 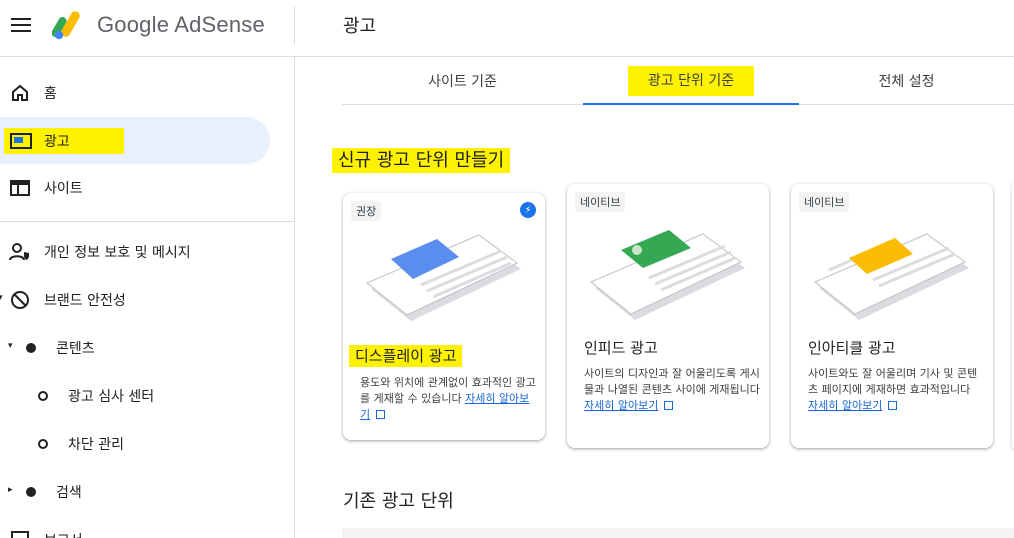 What do you see at coordinates (621, 348) in the screenshot?
I see `card-title: 인피드 광고` at bounding box center [621, 348].